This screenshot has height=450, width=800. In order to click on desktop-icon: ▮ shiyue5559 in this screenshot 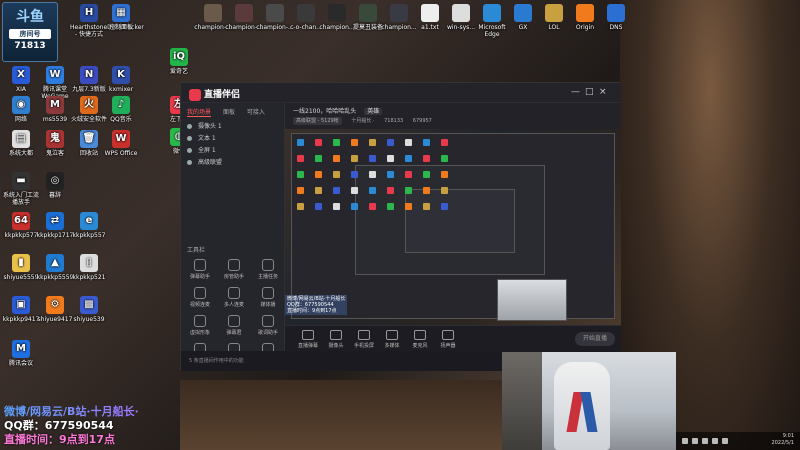, I will do `click(21, 267)`.